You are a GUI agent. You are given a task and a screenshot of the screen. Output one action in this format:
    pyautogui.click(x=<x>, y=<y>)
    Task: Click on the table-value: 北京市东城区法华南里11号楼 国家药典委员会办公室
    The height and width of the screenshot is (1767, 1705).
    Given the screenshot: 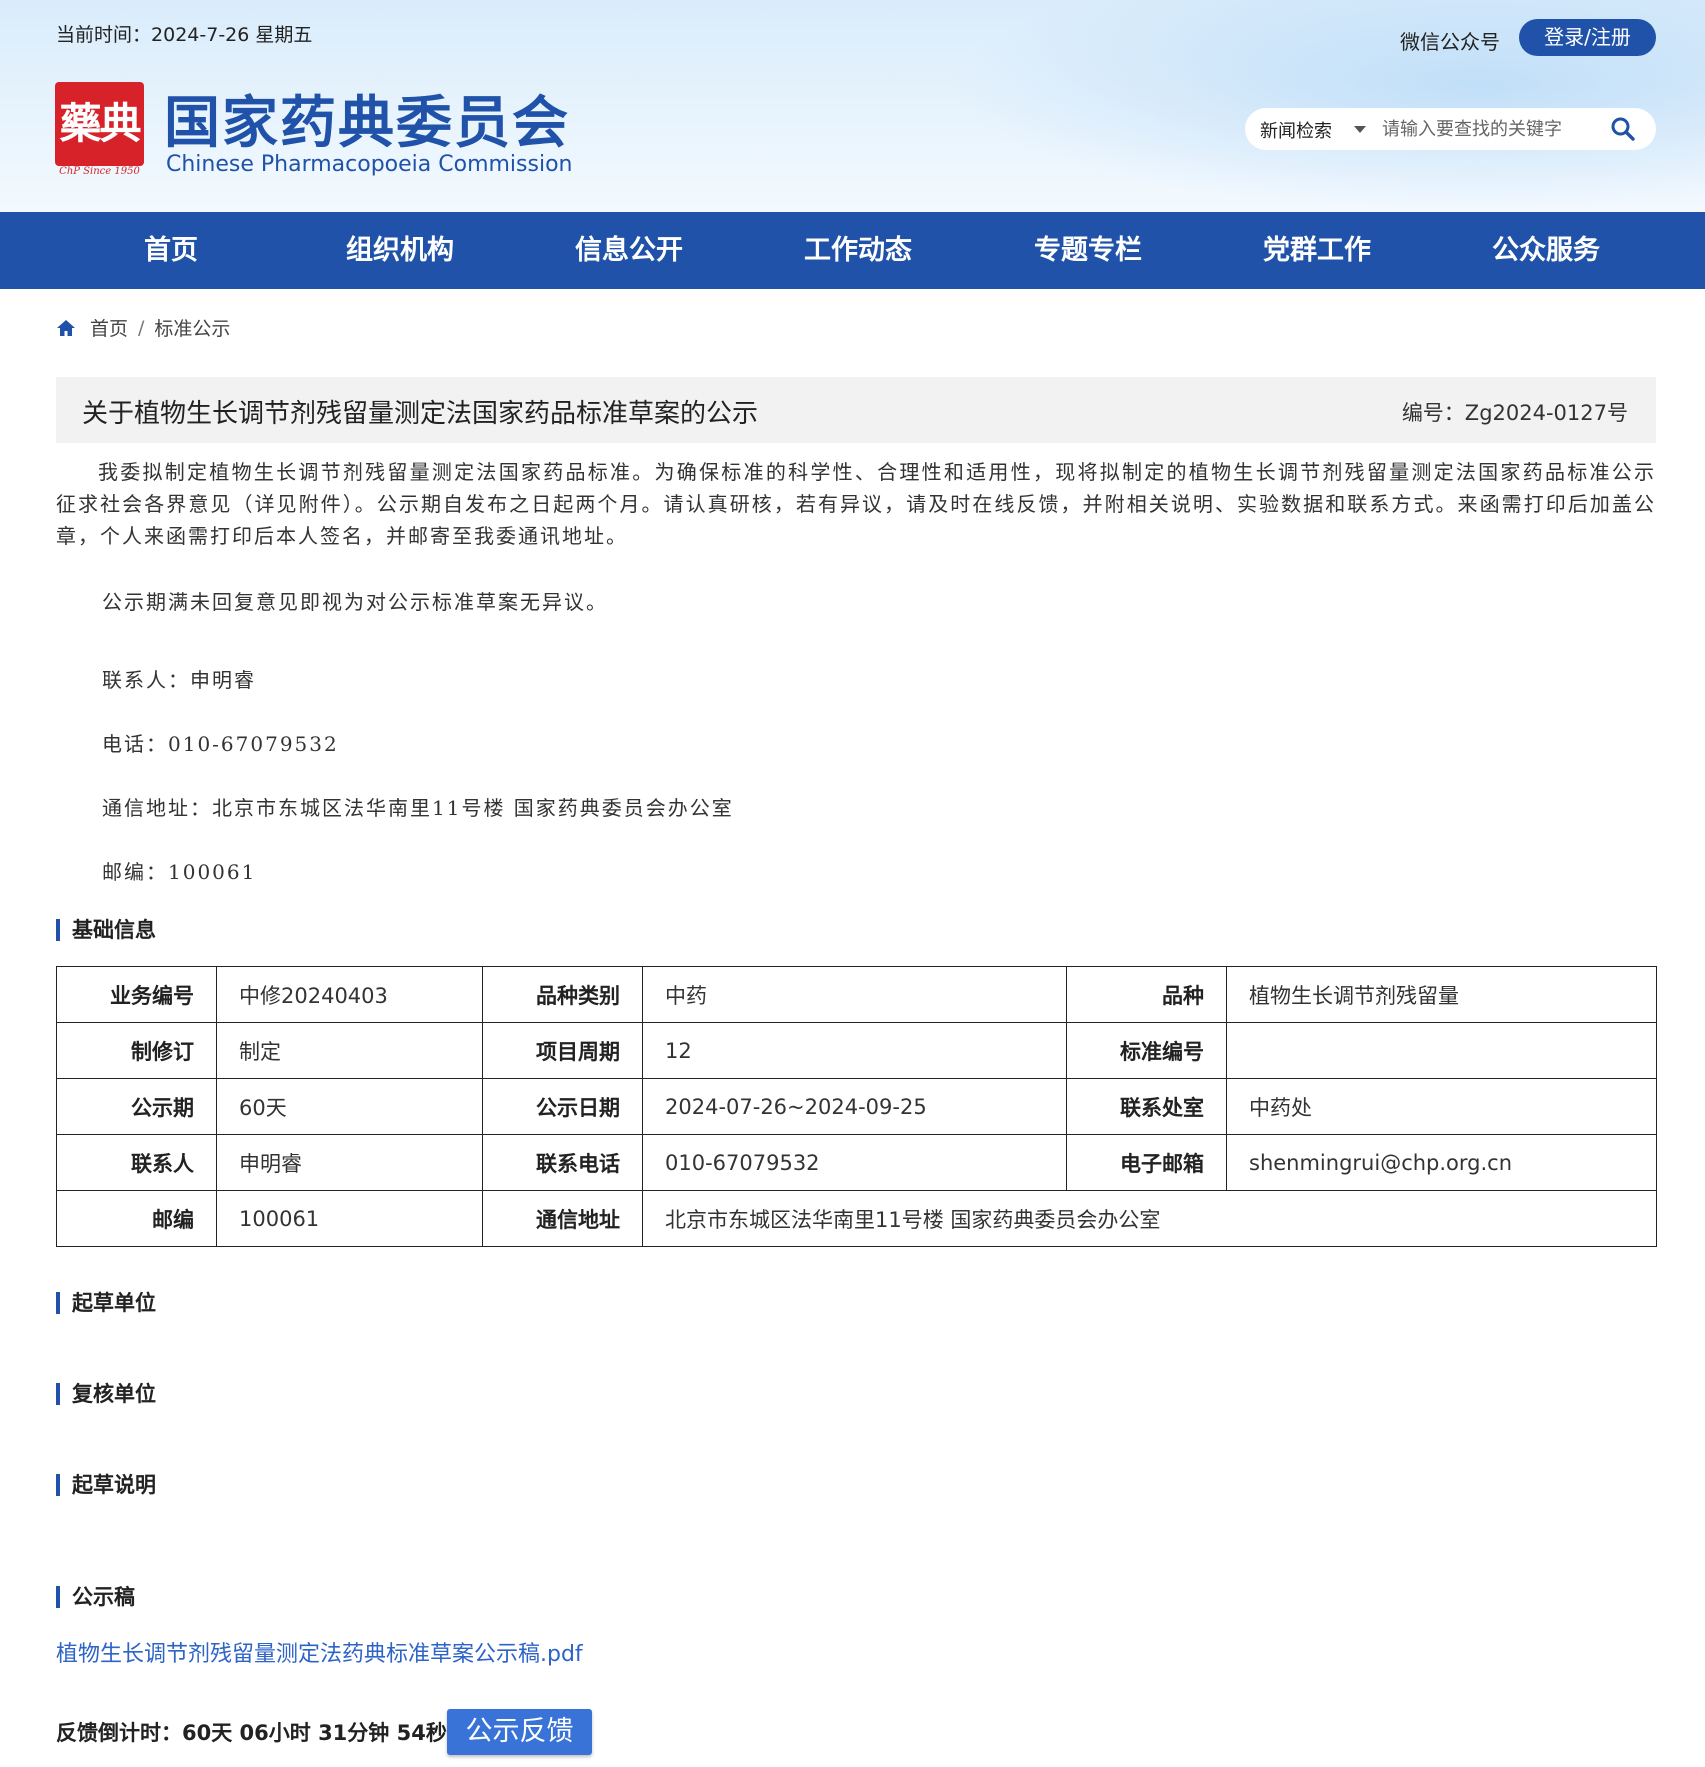 What is the action you would take?
    pyautogui.click(x=1149, y=1218)
    